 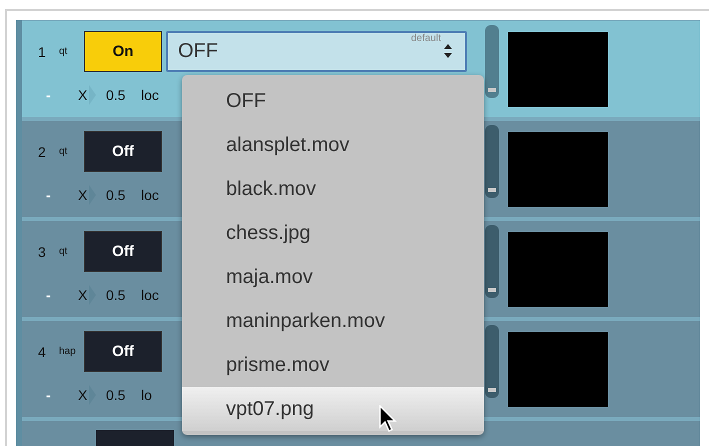 I want to click on stepper-icon, so click(x=448, y=51).